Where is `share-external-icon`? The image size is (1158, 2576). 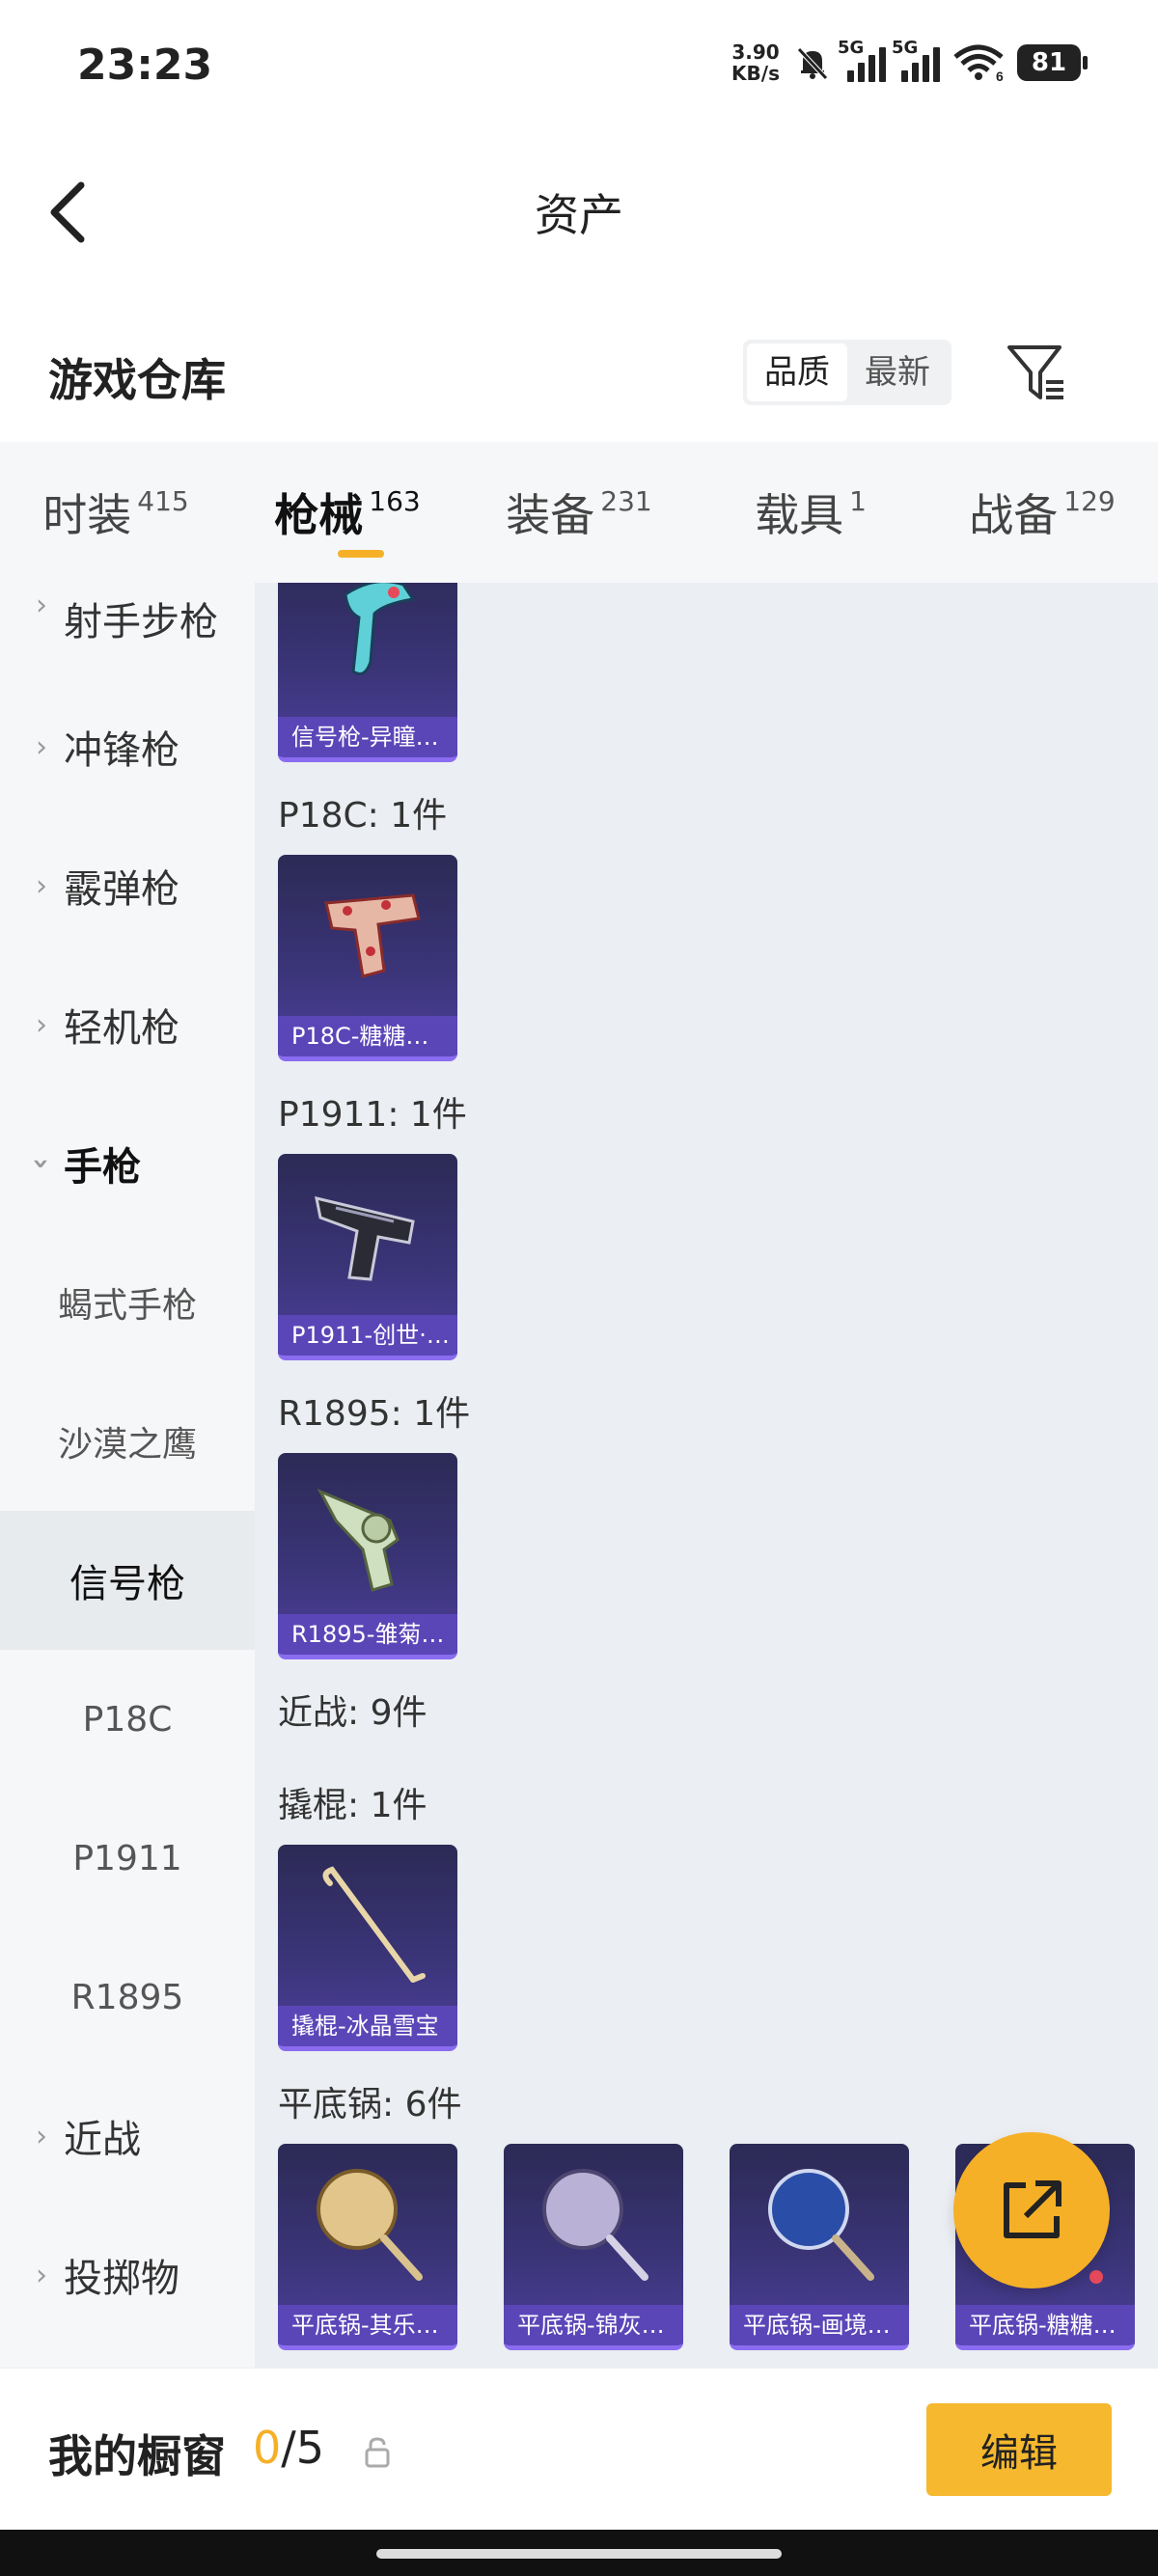
share-external-icon is located at coordinates (1033, 2209).